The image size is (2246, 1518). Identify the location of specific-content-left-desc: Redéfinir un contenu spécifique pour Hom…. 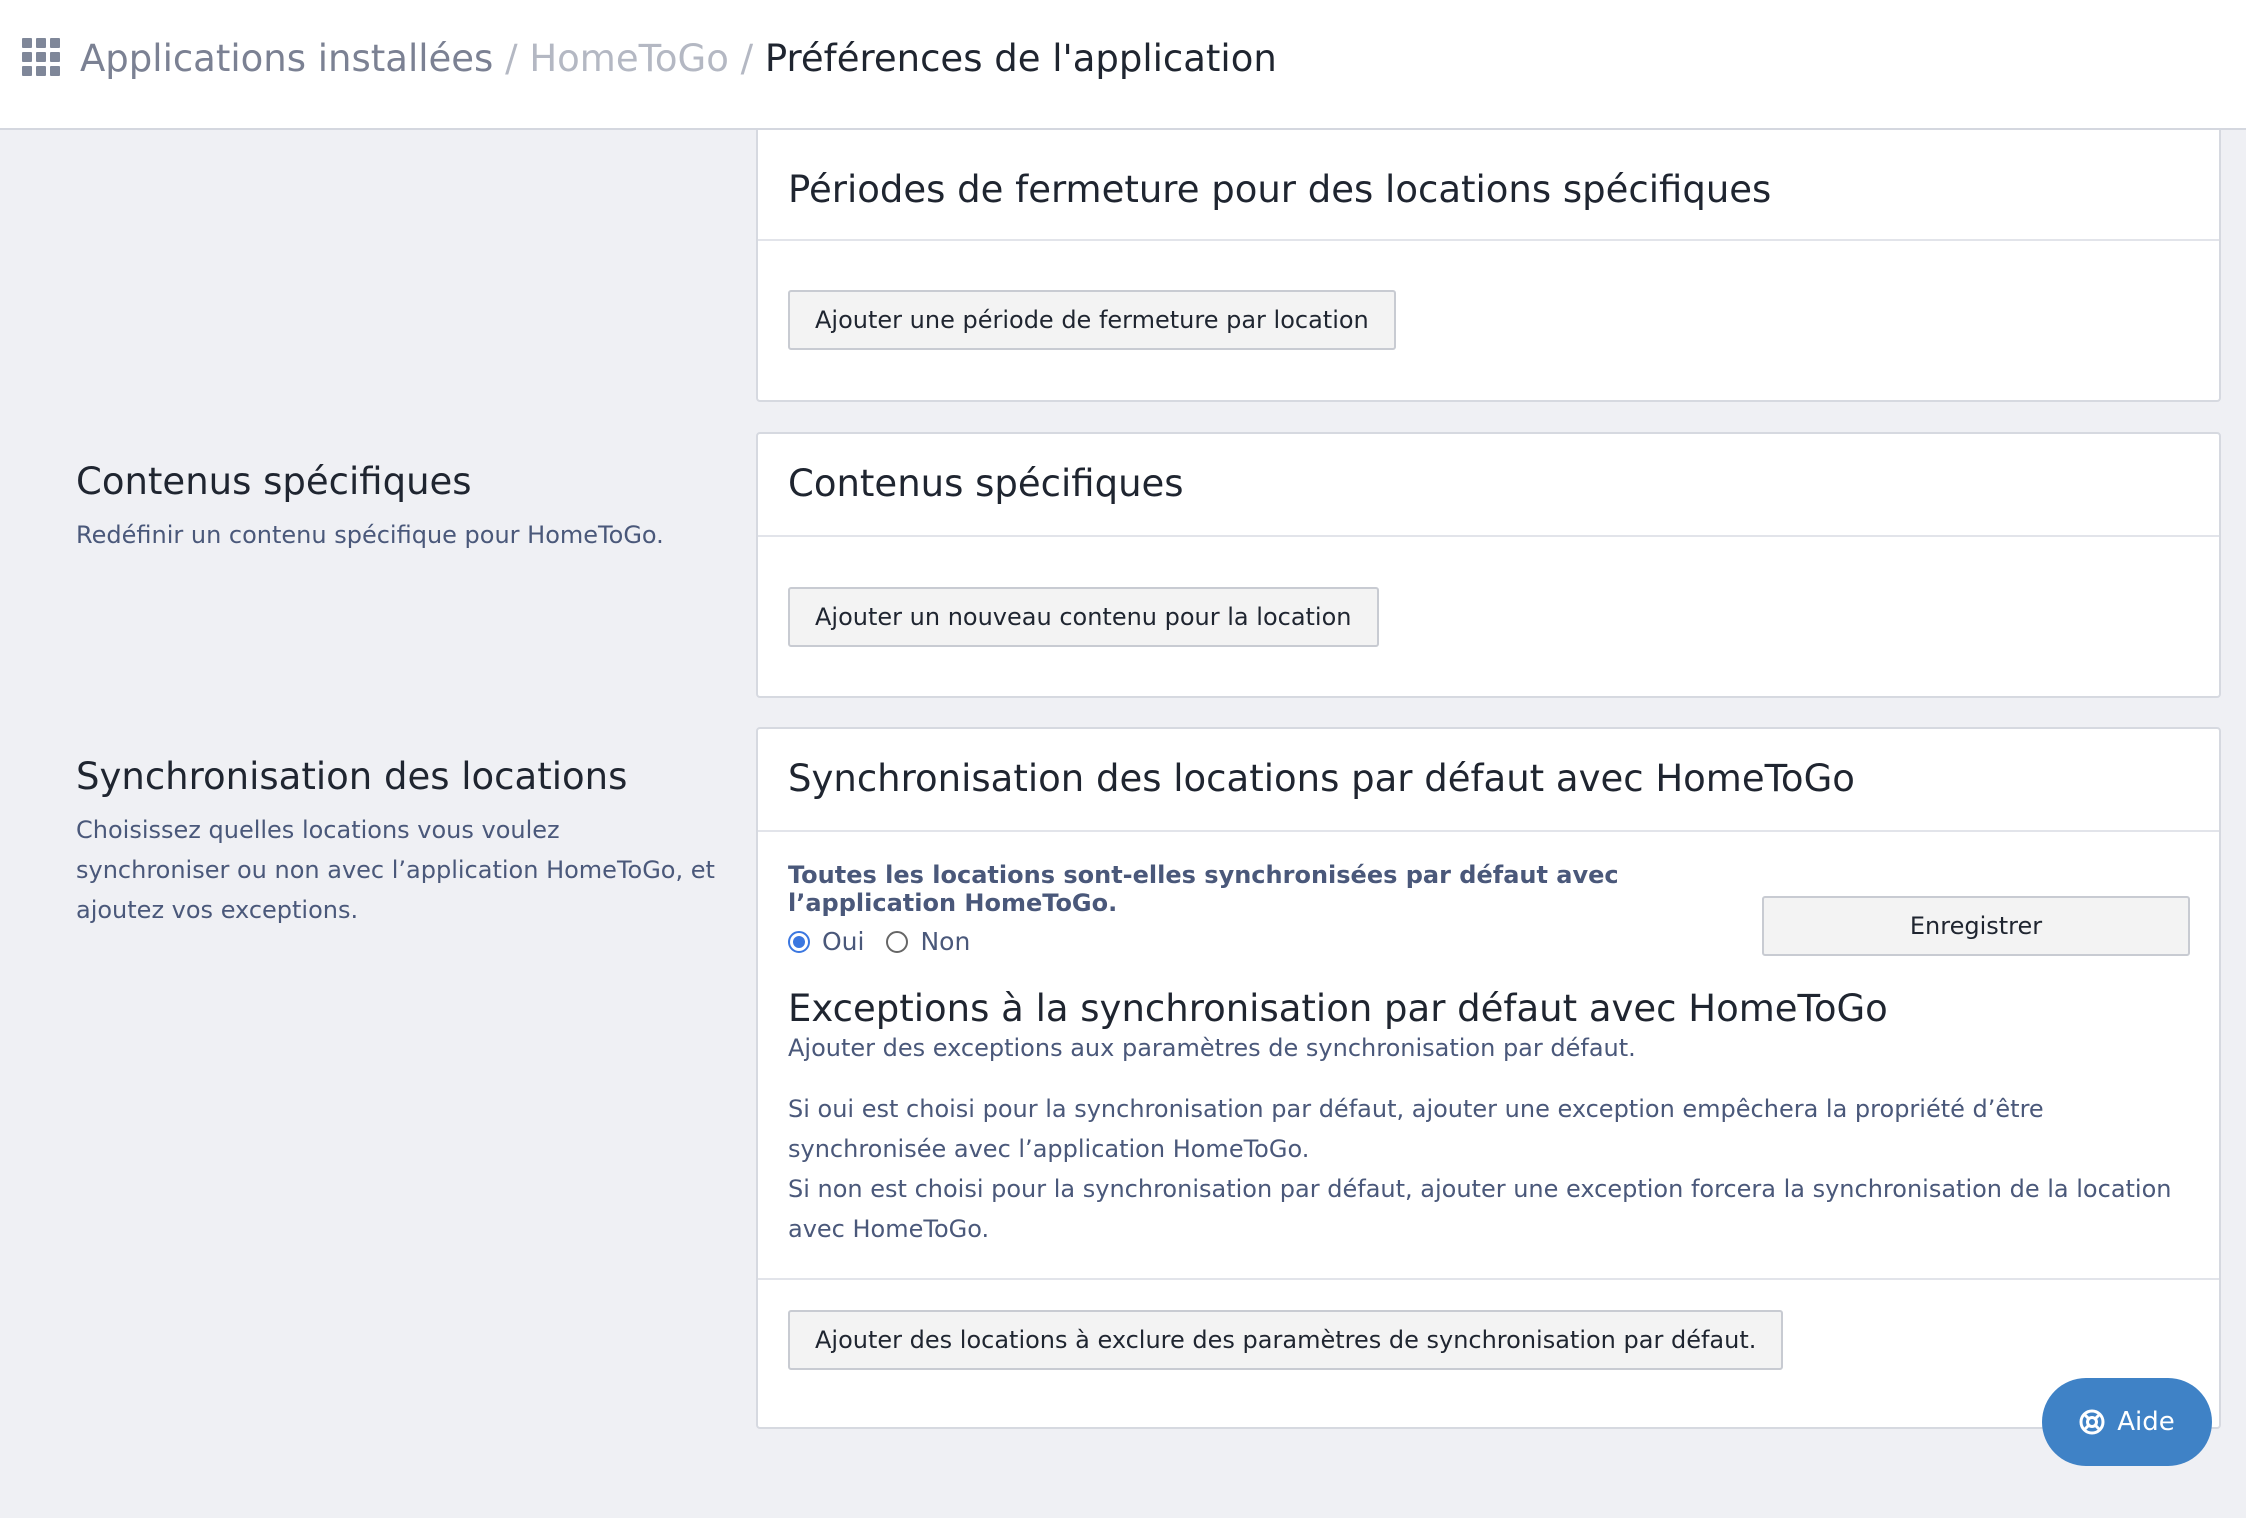
(370, 535).